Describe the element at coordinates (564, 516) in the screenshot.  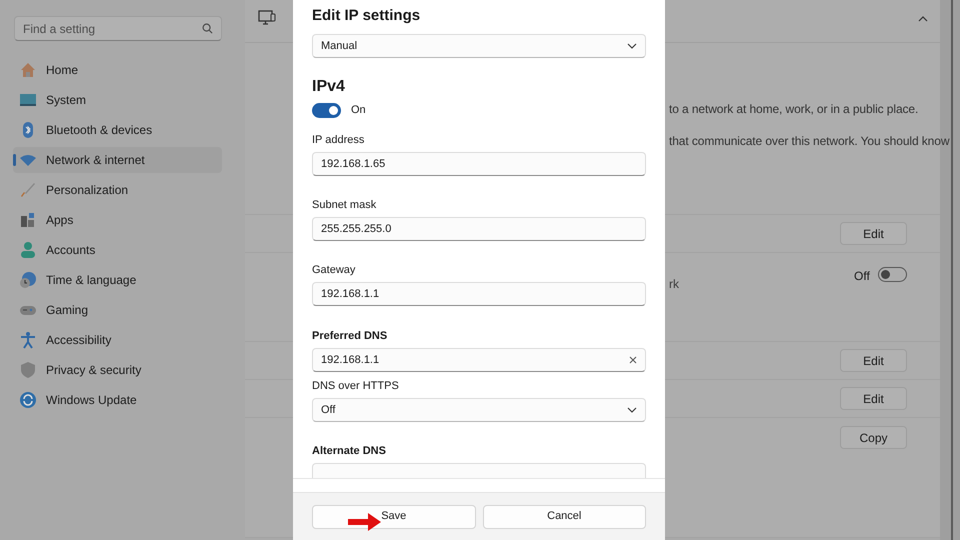
I see `cancel-button: Cancel` at that location.